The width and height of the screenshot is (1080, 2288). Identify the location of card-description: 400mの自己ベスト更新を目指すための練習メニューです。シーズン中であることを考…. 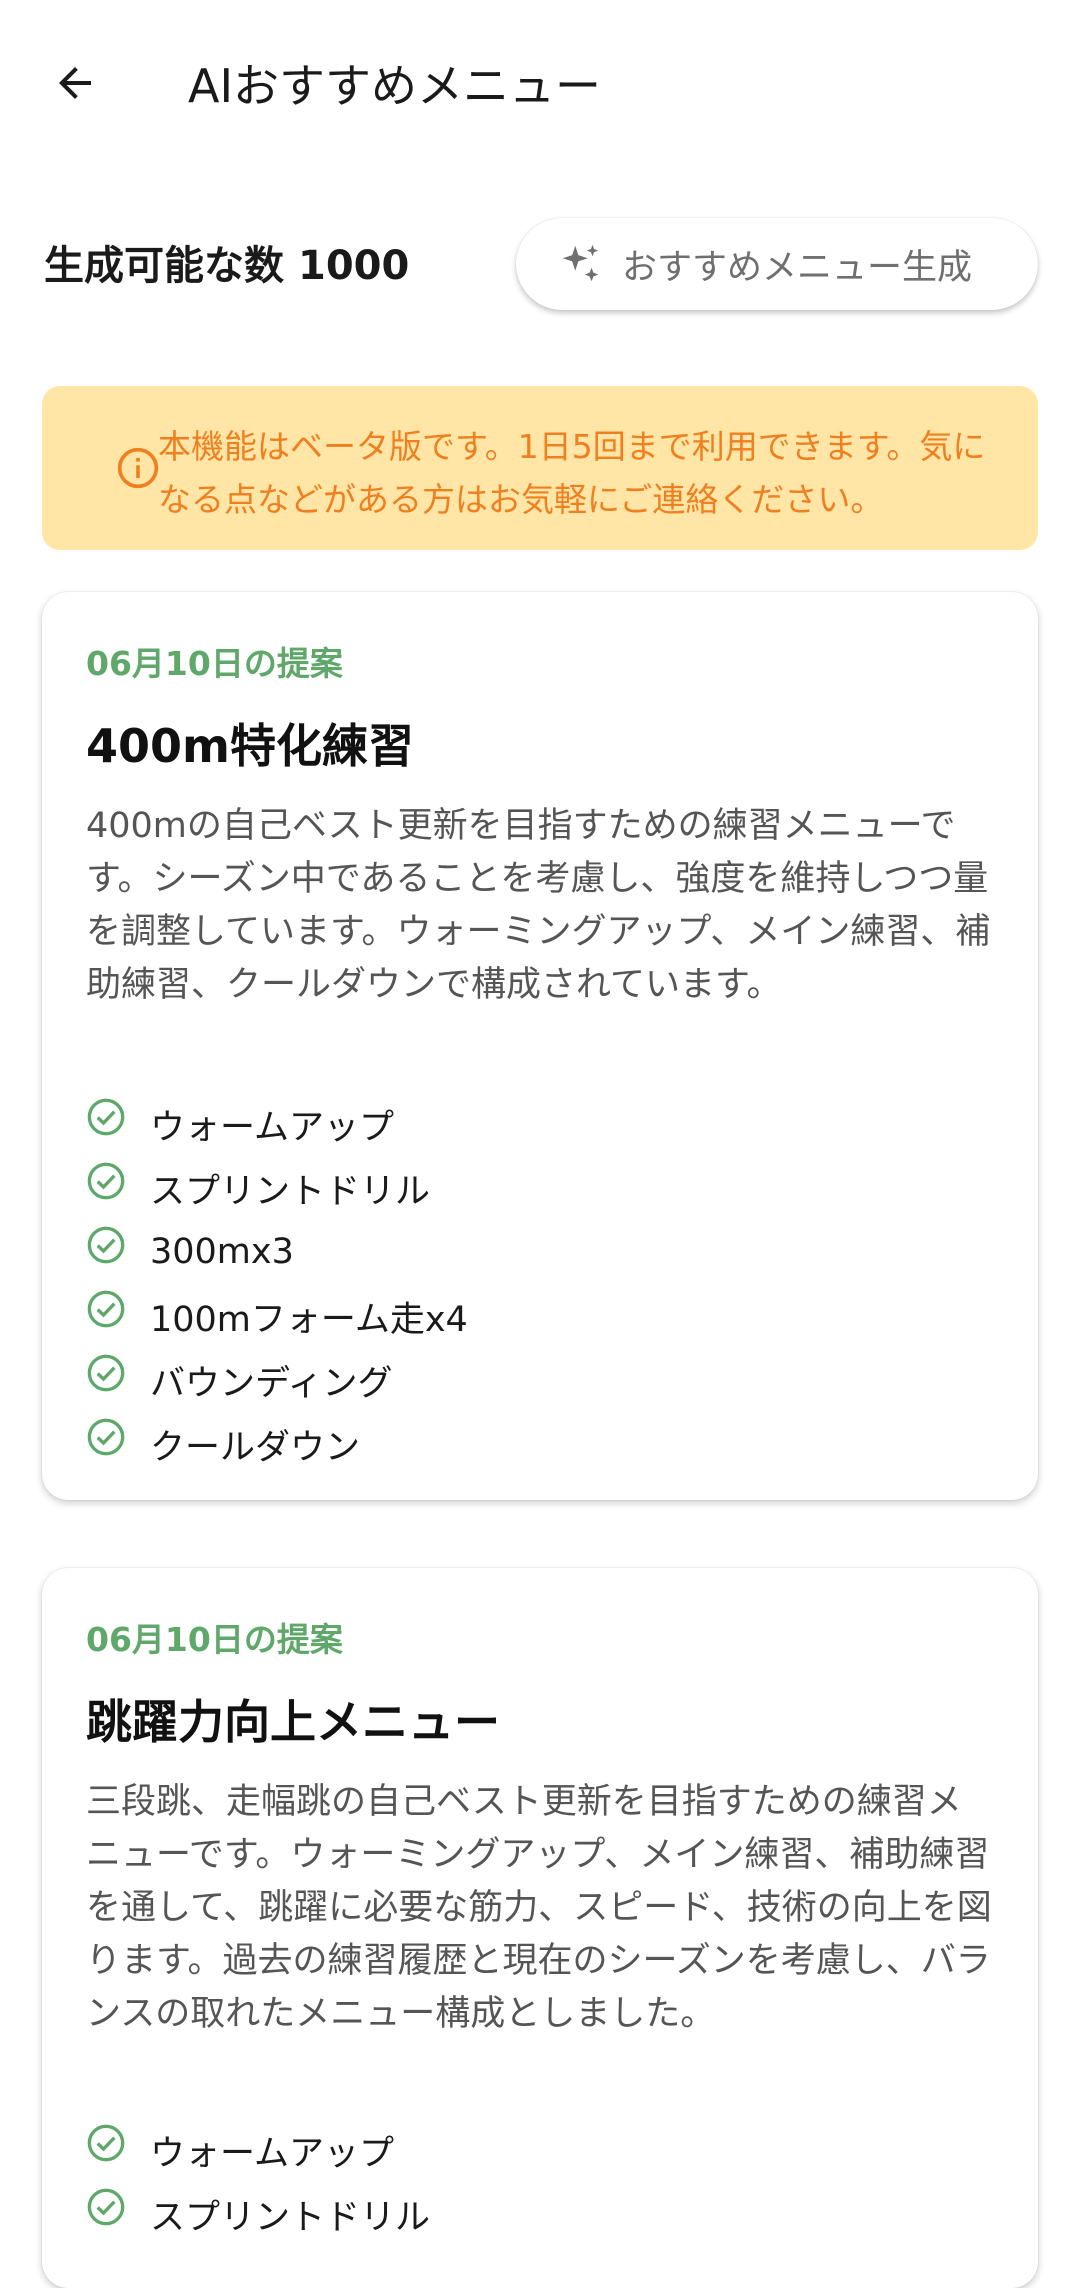
(538, 905).